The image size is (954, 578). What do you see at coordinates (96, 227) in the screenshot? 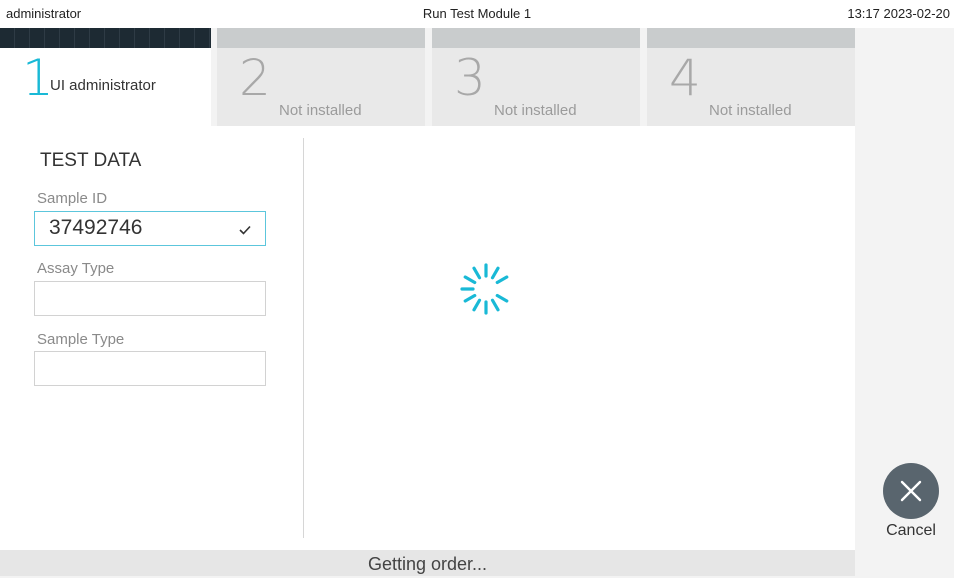
I see `sample-id-value: 37492746` at bounding box center [96, 227].